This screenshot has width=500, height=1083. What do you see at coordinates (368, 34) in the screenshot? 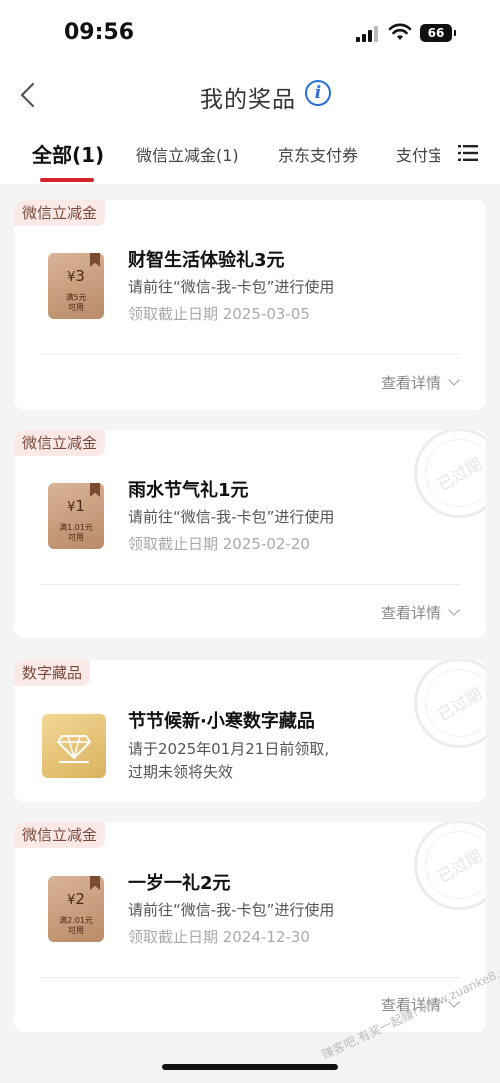
I see `cellular-signal-icon` at bounding box center [368, 34].